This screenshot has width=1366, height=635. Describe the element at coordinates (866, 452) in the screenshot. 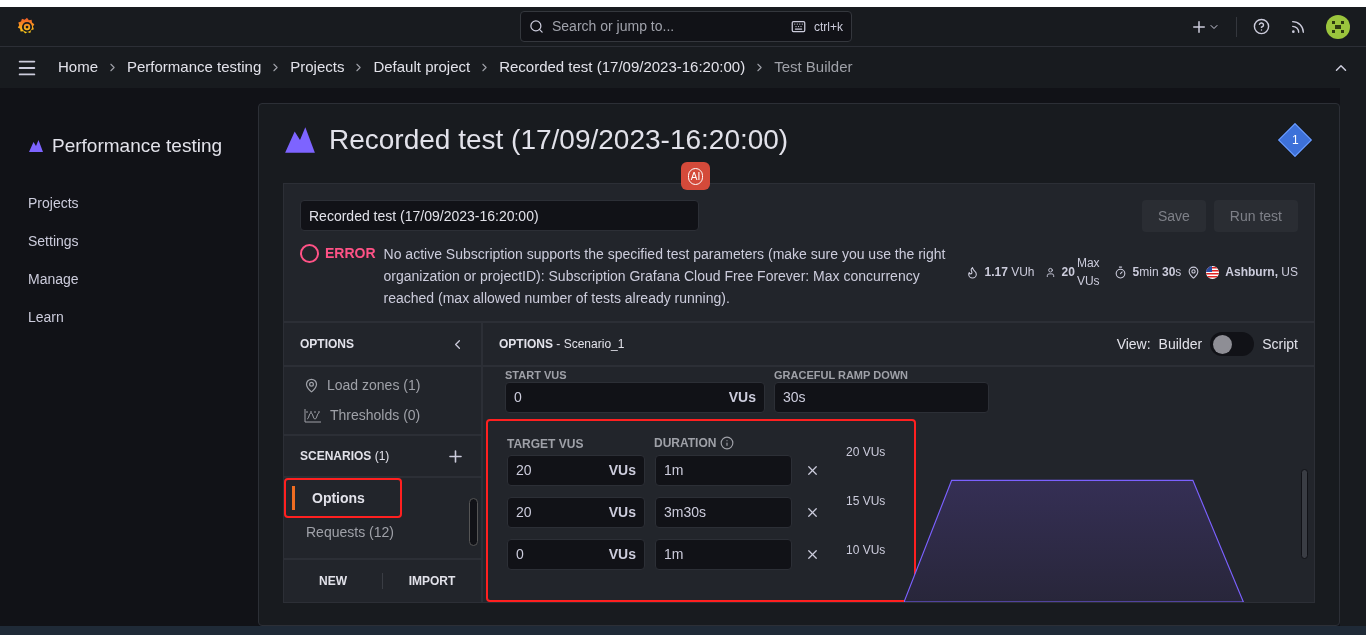

I see `chart-axis-label: 20 VUs` at that location.